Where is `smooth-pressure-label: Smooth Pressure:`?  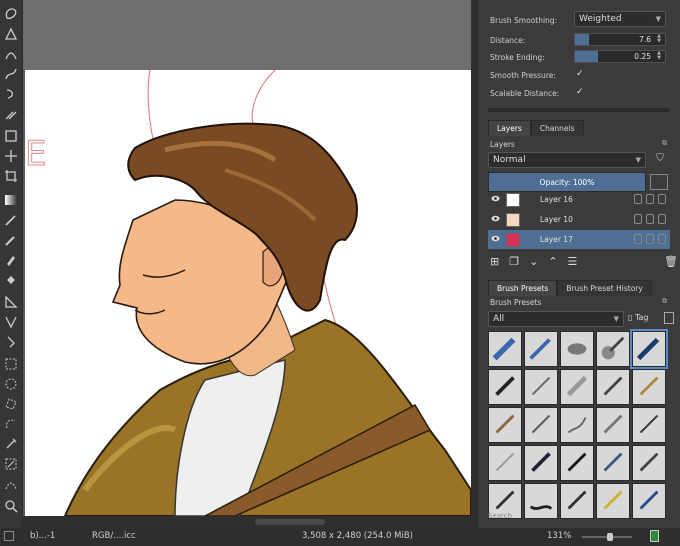 smooth-pressure-label: Smooth Pressure: is located at coordinates (523, 75).